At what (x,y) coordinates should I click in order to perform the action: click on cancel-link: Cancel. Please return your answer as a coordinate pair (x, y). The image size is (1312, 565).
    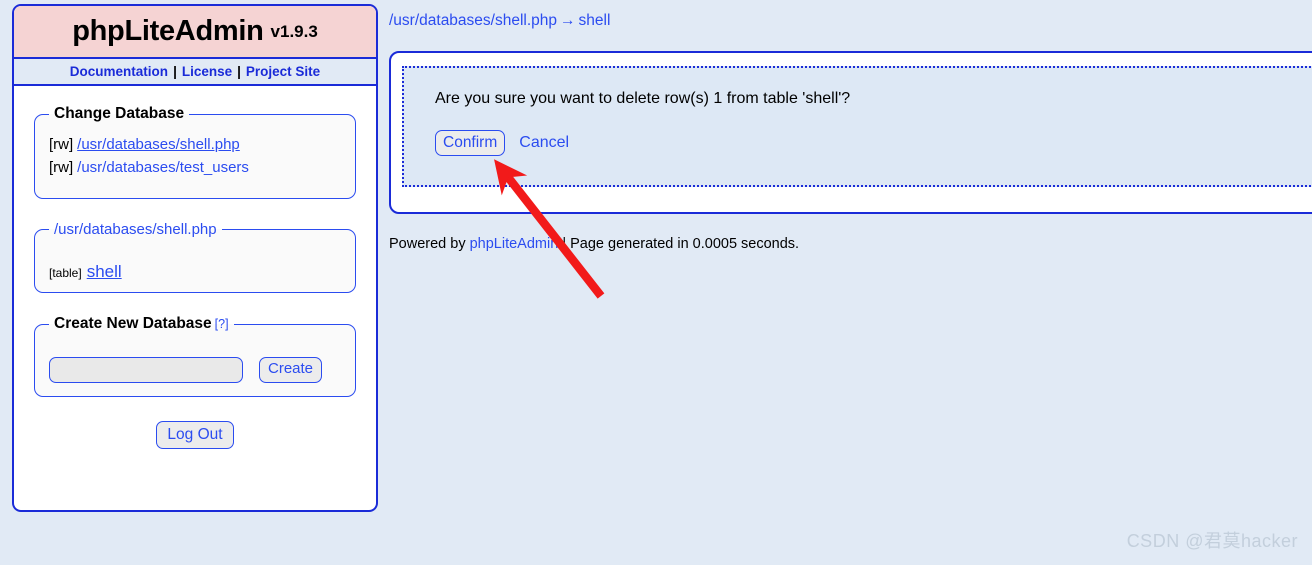
    Looking at the image, I should click on (544, 143).